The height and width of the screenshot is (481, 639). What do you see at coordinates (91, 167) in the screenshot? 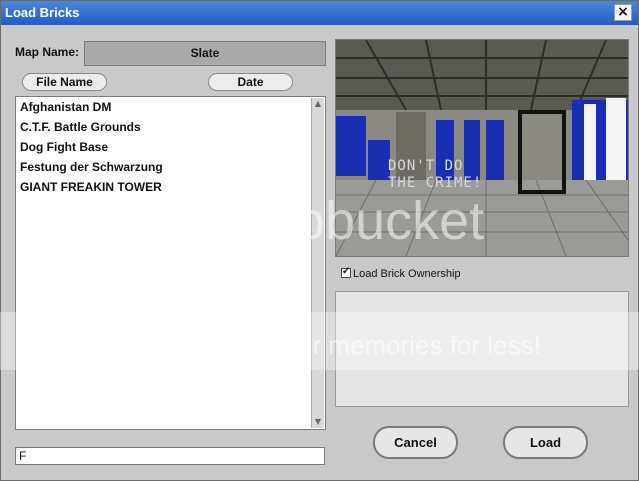
I see `list-item: Festung der Schwarzung` at bounding box center [91, 167].